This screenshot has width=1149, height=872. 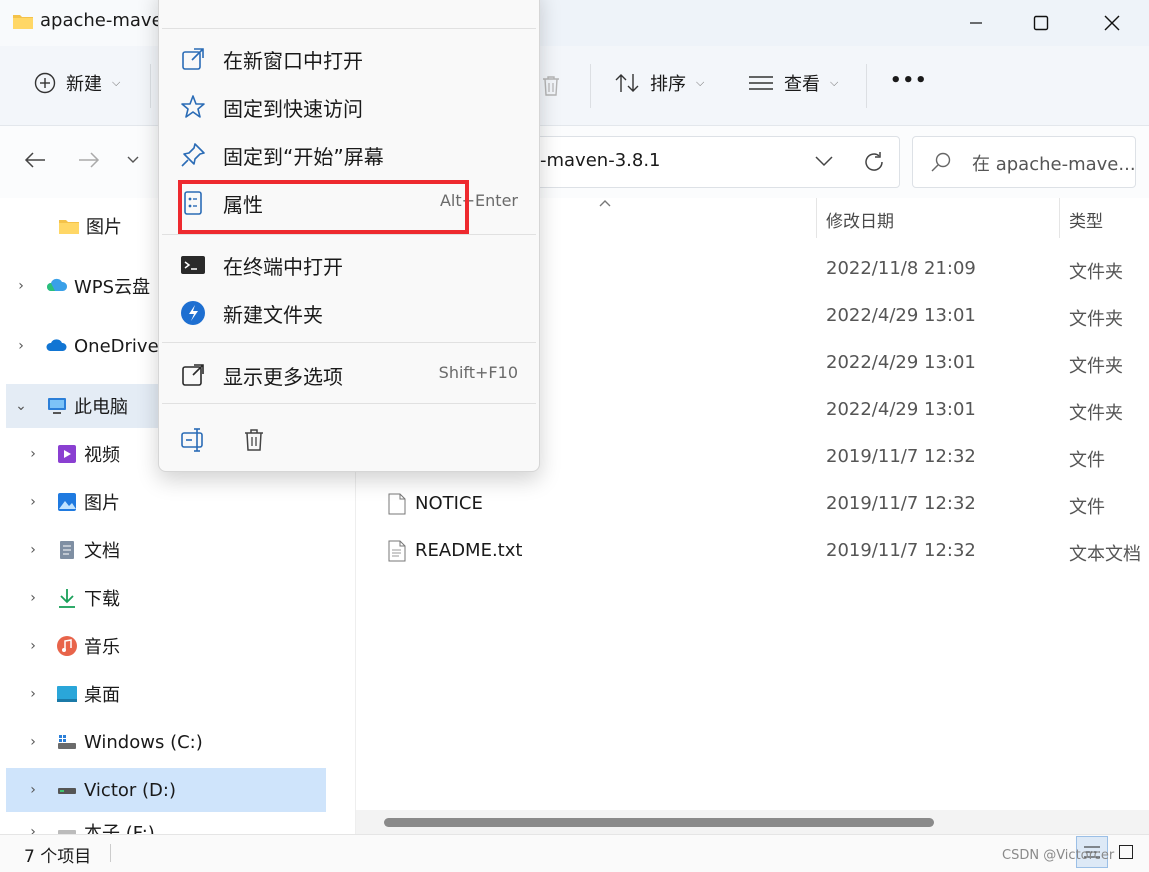 What do you see at coordinates (449, 503) in the screenshot?
I see `file-name: NOTICE` at bounding box center [449, 503].